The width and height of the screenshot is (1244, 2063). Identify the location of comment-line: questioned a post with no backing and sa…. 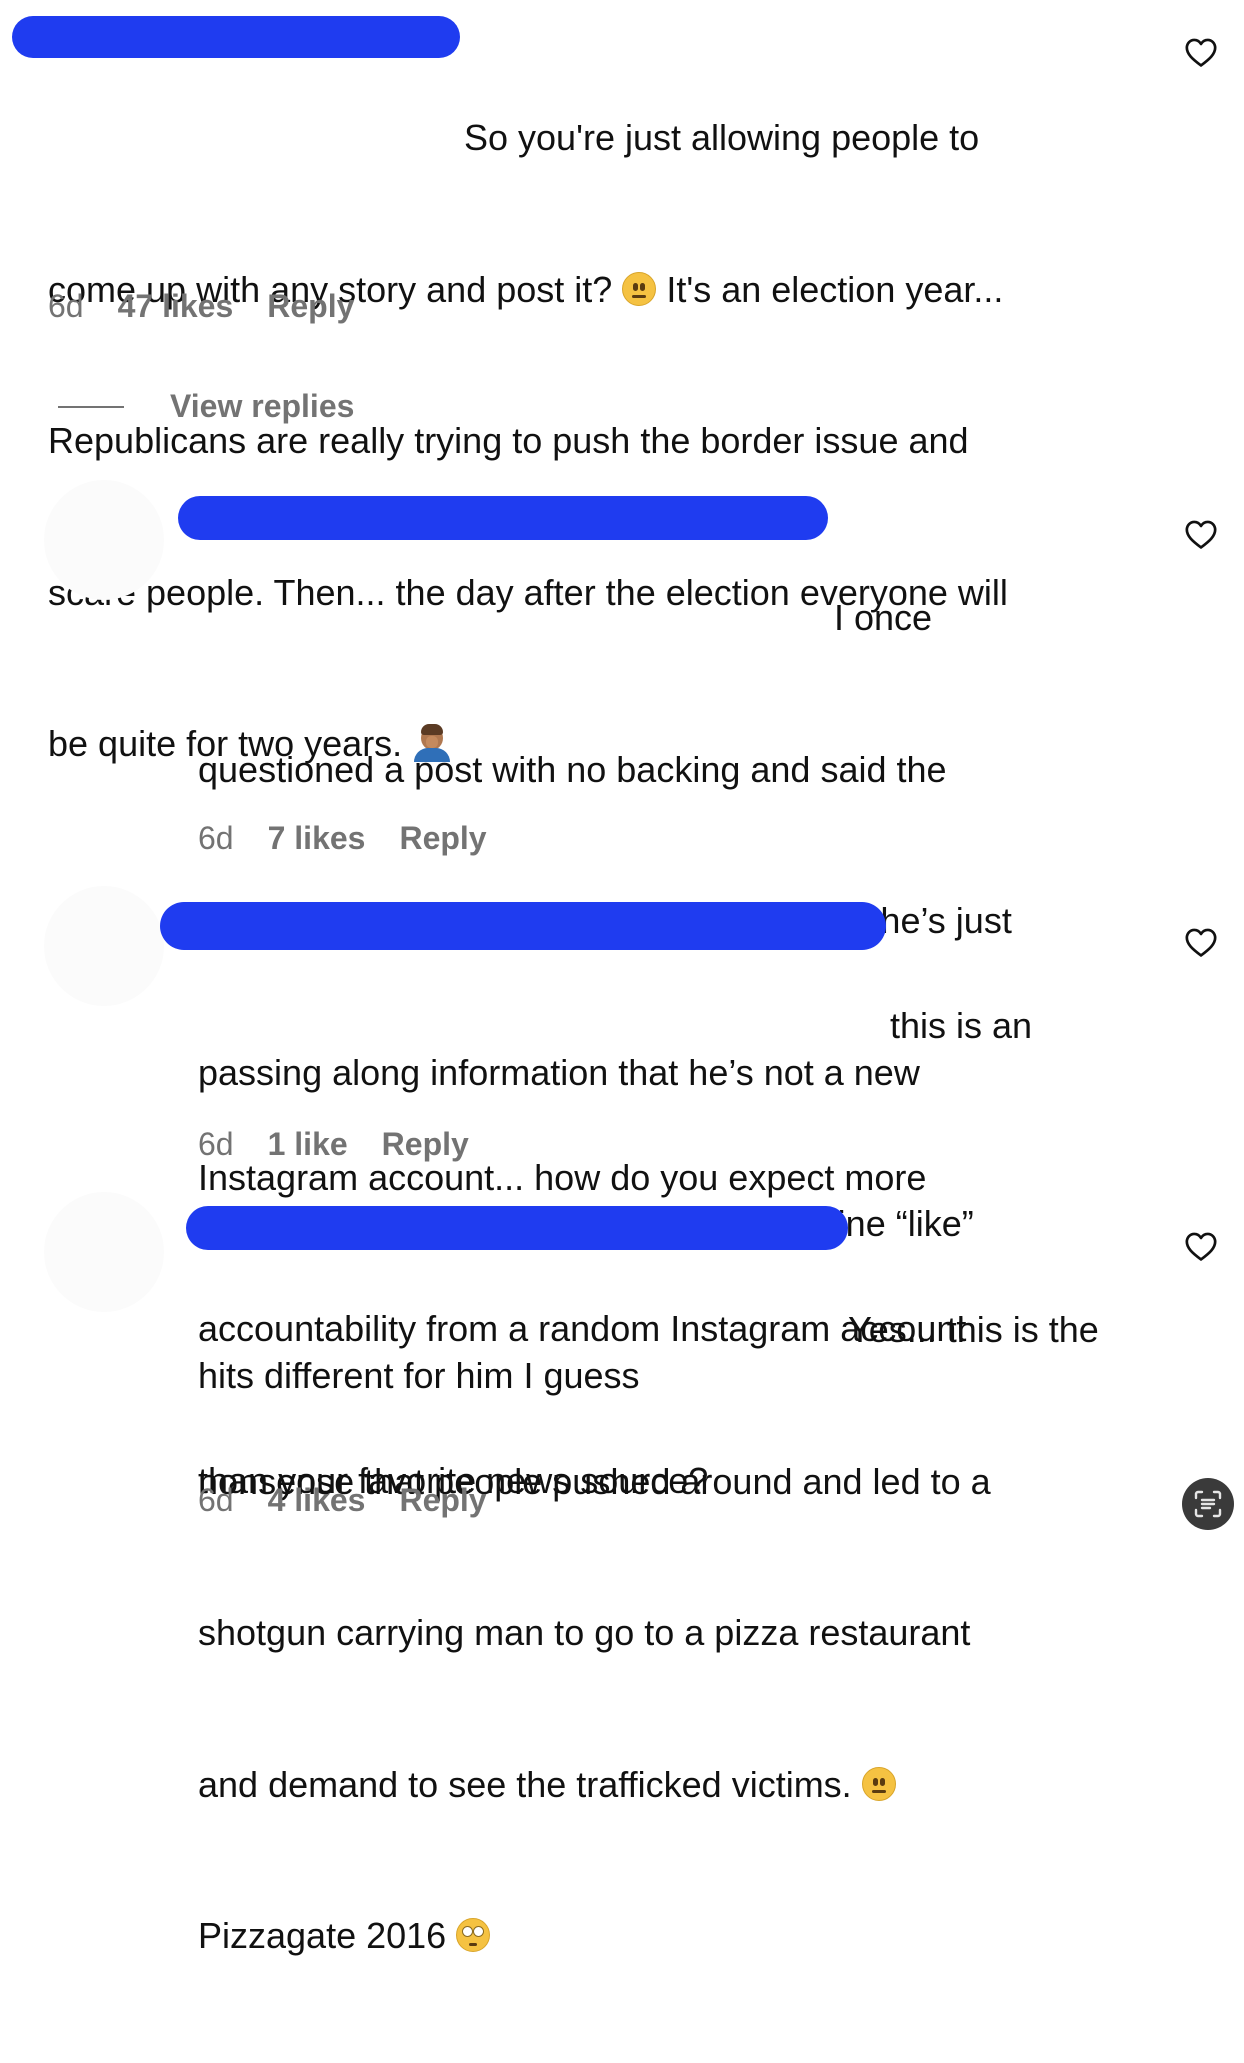
(572, 769).